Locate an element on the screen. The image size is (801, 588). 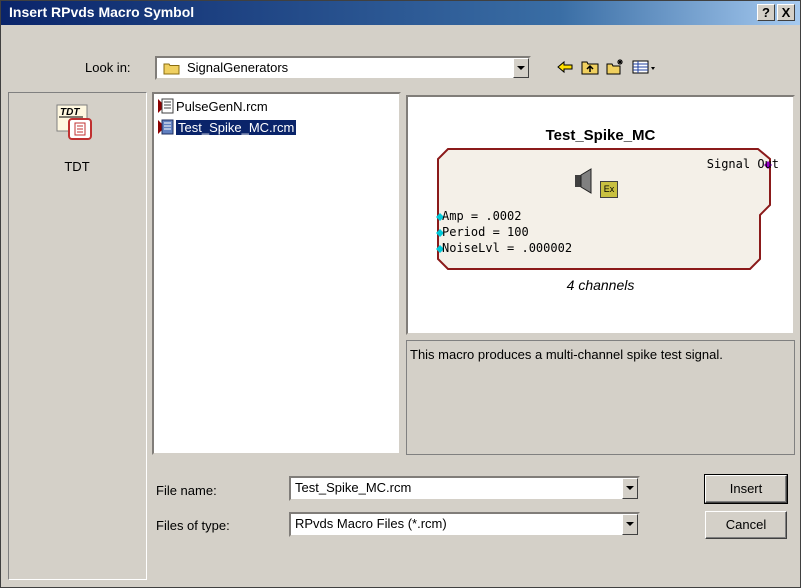
tdt-icon: TDT is located at coordinates (75, 121).